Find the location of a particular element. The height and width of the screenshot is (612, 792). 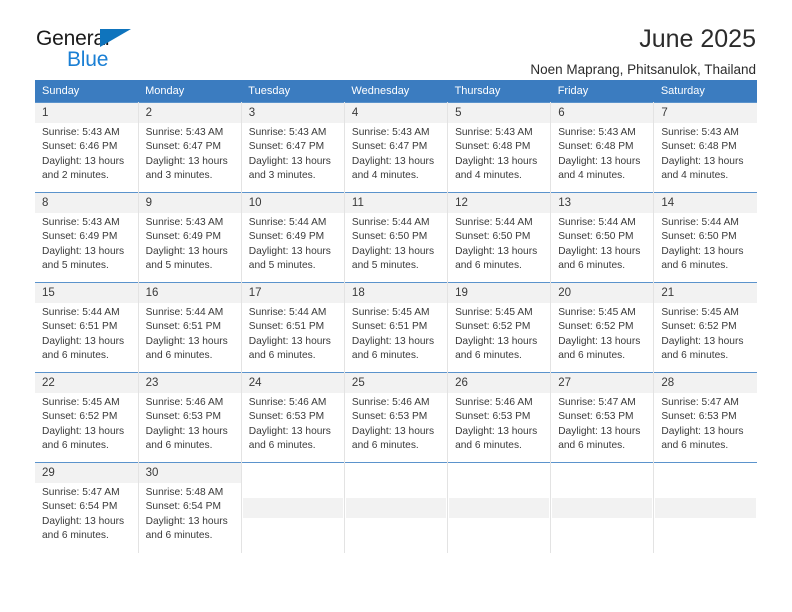

general-blue-logo: General Blue is located at coordinates (92, 50).